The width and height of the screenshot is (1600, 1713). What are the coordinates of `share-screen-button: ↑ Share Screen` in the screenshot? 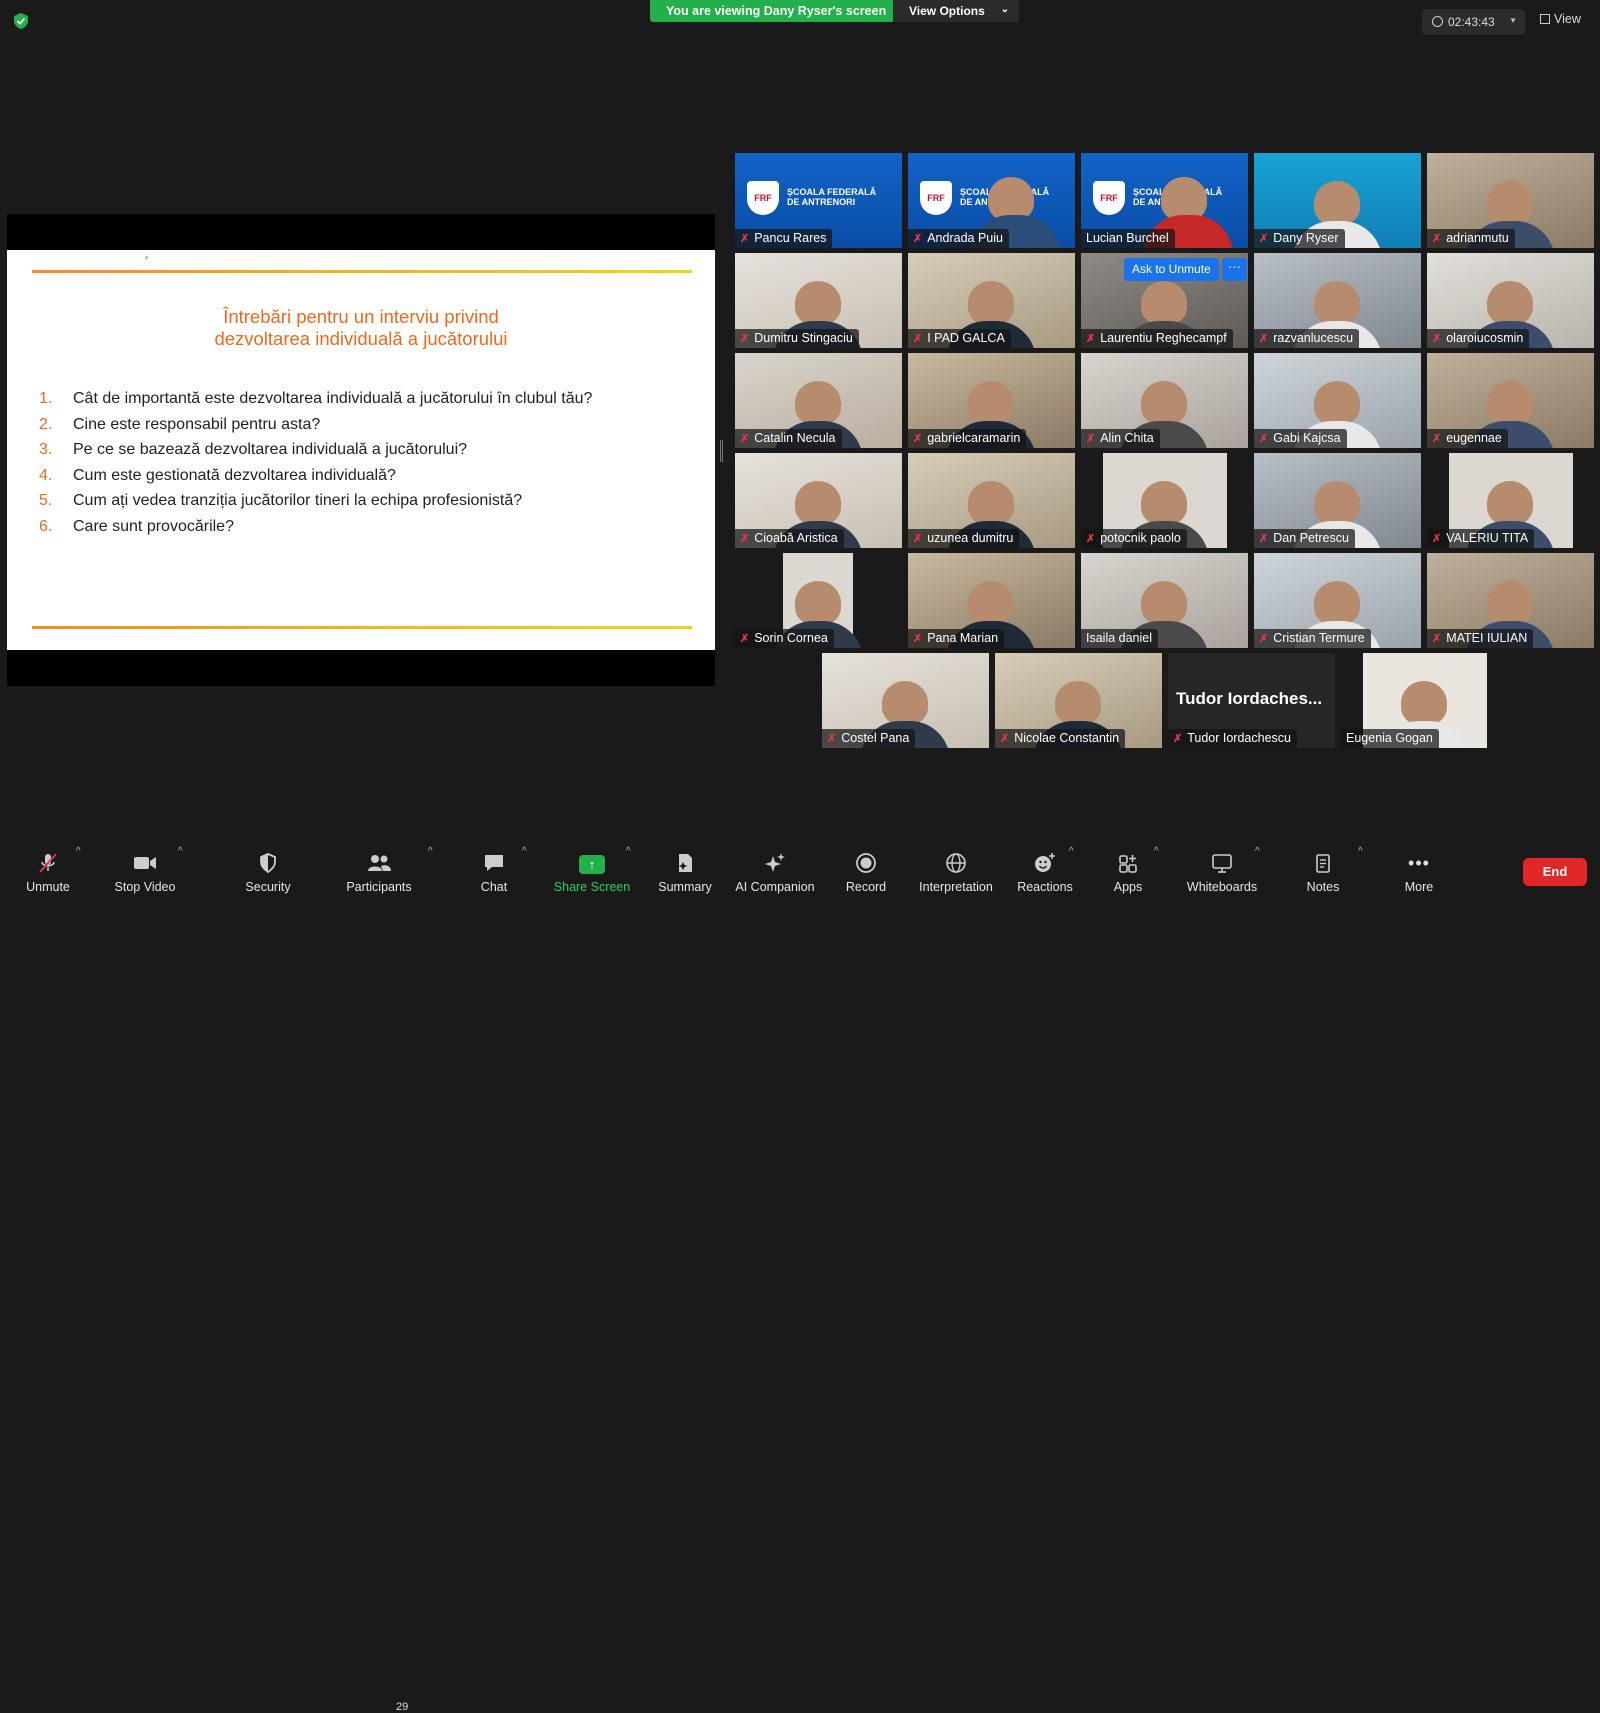 It's located at (592, 873).